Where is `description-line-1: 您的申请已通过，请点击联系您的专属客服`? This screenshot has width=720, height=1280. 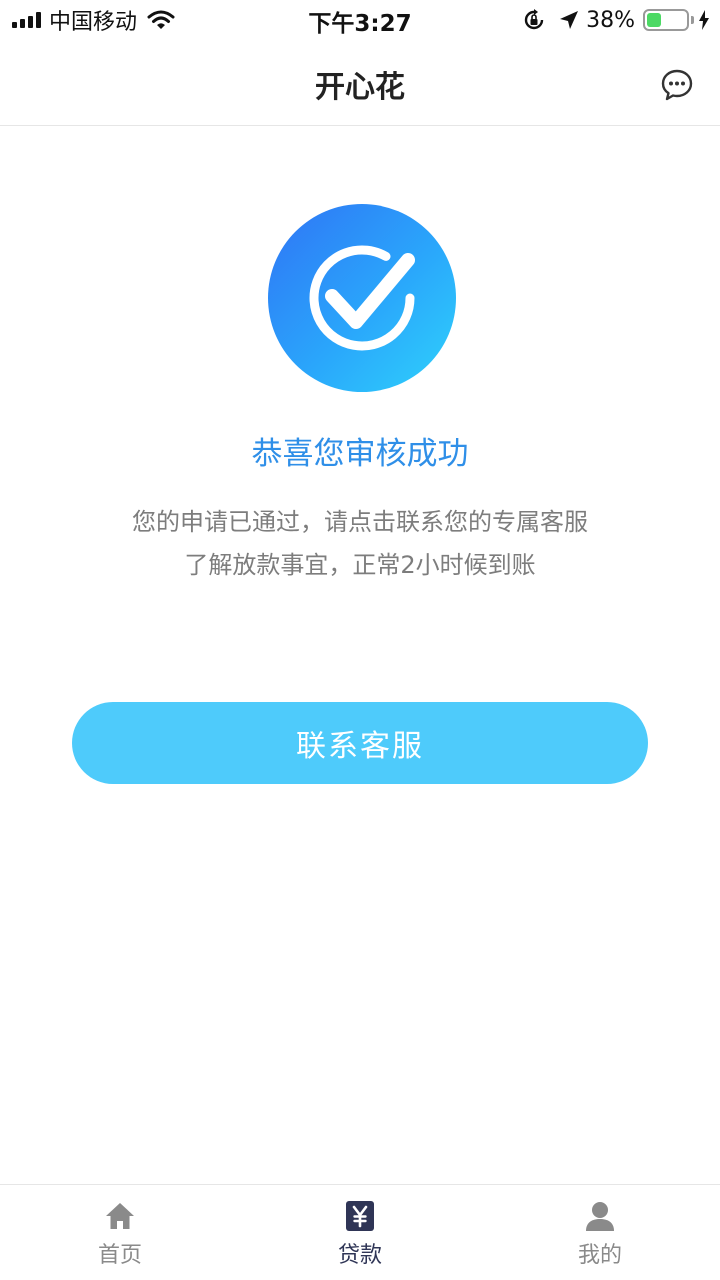
description-line-1: 您的申请已通过，请点击联系您的专属客服 is located at coordinates (360, 522).